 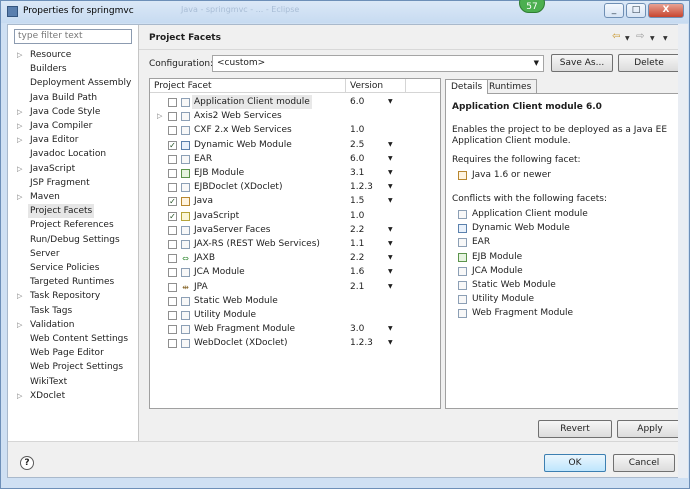 What do you see at coordinates (73, 282) in the screenshot?
I see `sidebar-item: Targeted Runtimes` at bounding box center [73, 282].